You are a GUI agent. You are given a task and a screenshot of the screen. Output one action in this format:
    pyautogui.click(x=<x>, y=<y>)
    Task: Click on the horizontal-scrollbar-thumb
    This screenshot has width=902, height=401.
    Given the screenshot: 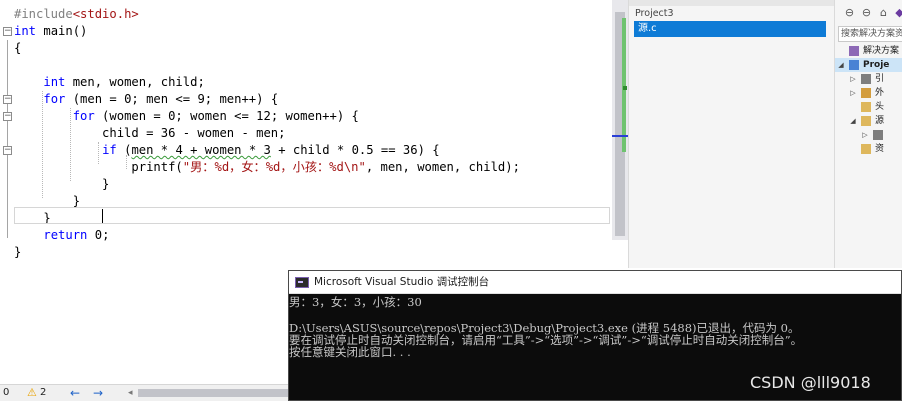 What is the action you would take?
    pyautogui.click(x=213, y=393)
    